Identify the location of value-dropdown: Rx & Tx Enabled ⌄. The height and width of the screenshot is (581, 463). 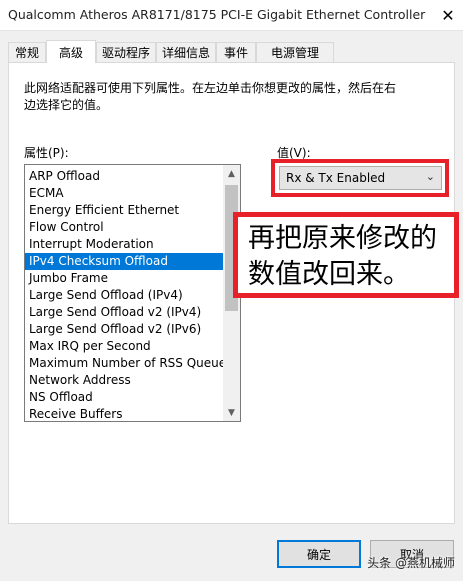
(360, 178).